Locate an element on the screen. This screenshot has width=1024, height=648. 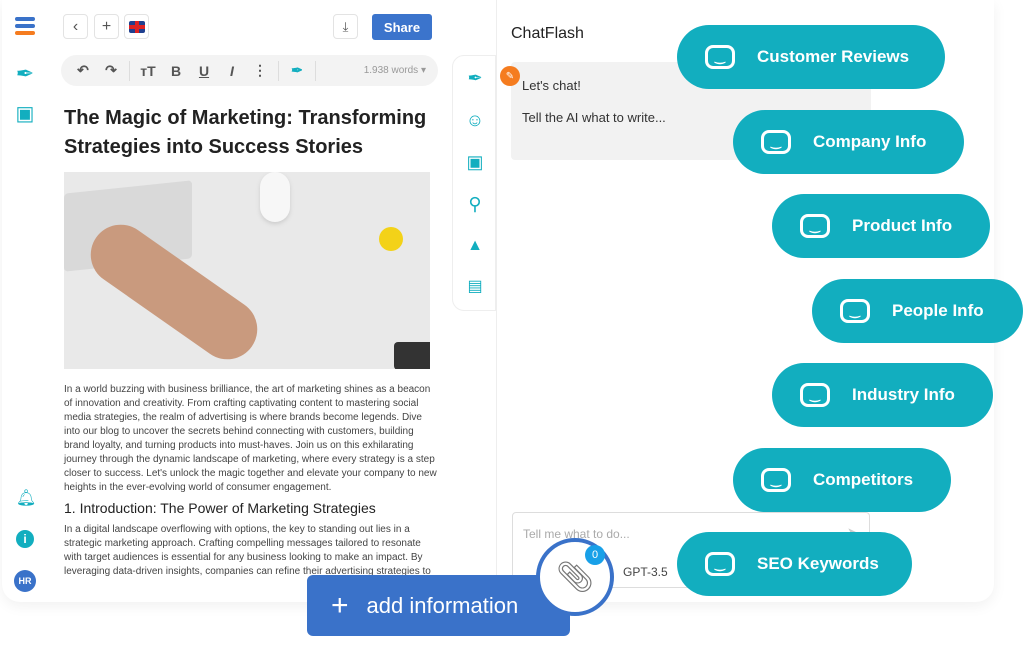
pill-product-info: ‿ Product Info is located at coordinates (881, 226).